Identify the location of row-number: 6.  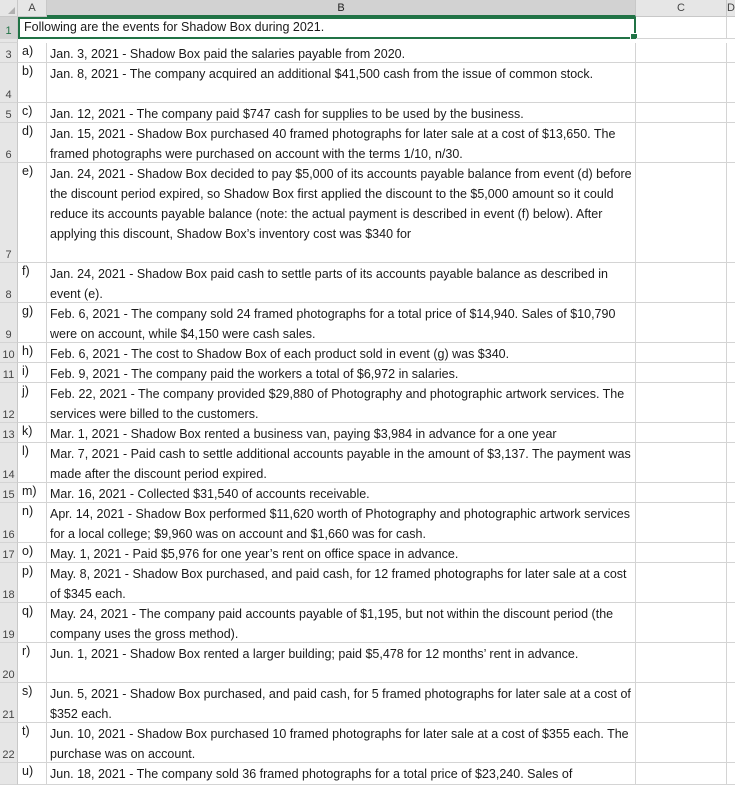
(9, 143).